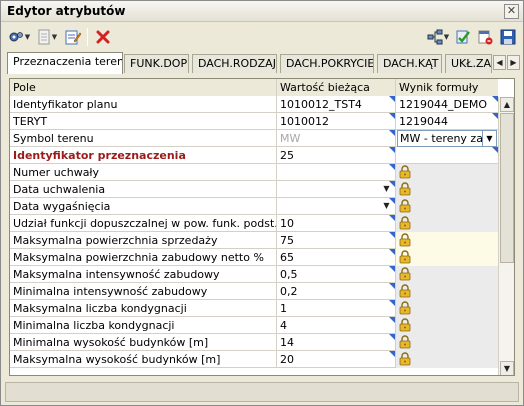 The image size is (524, 406). I want to click on current-value-cell: 1, so click(336, 308).